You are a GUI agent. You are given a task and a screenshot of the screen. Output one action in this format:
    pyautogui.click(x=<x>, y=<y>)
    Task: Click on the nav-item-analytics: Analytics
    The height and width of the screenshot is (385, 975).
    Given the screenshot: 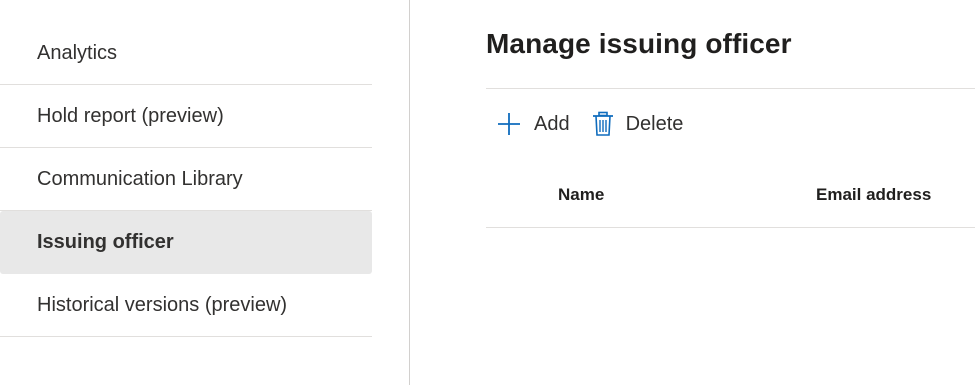 What is the action you would take?
    pyautogui.click(x=186, y=53)
    